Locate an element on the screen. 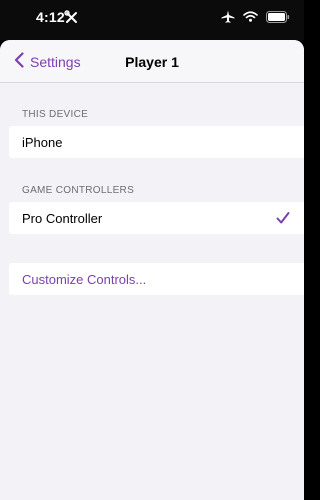 This screenshot has height=500, width=320. section-header-game-controllers: GAME CONTROLLERS is located at coordinates (78, 190).